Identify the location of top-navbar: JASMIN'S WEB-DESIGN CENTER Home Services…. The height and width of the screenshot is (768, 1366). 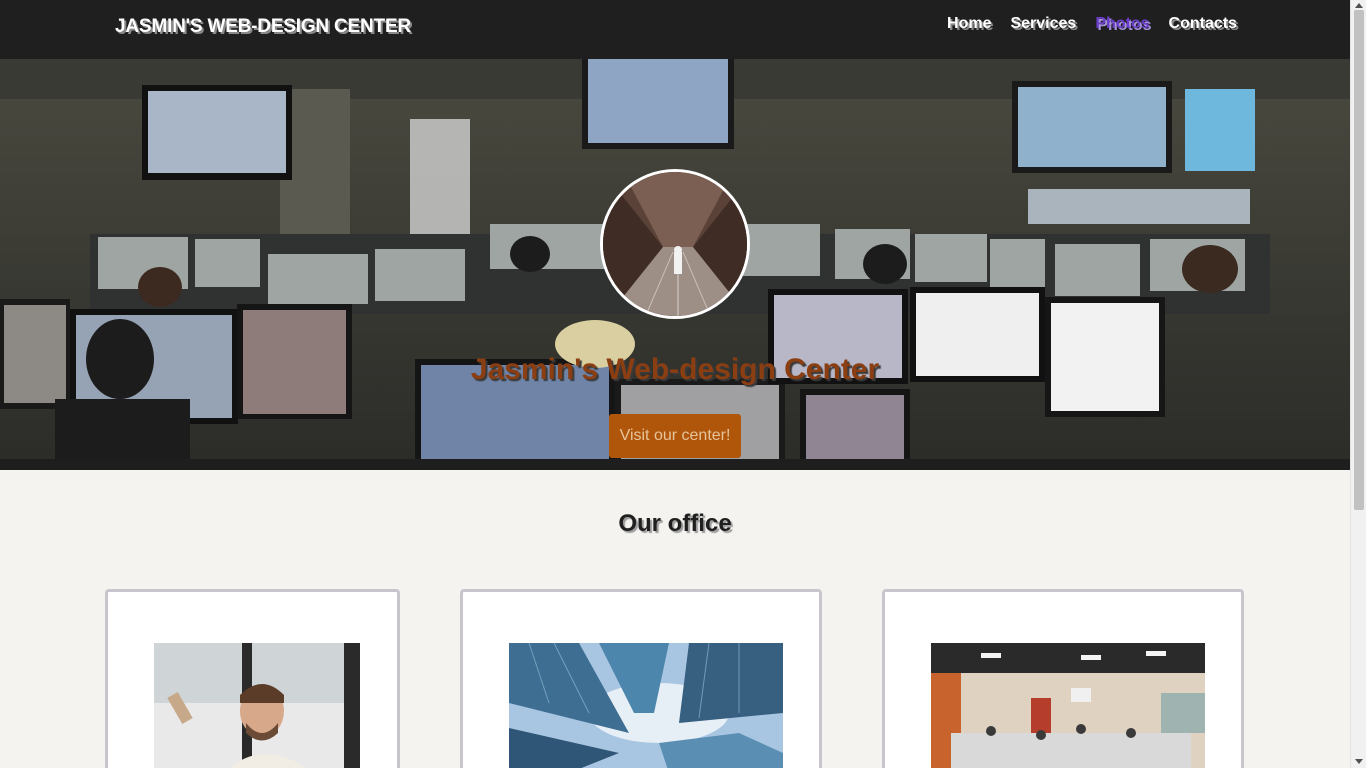
(675, 29).